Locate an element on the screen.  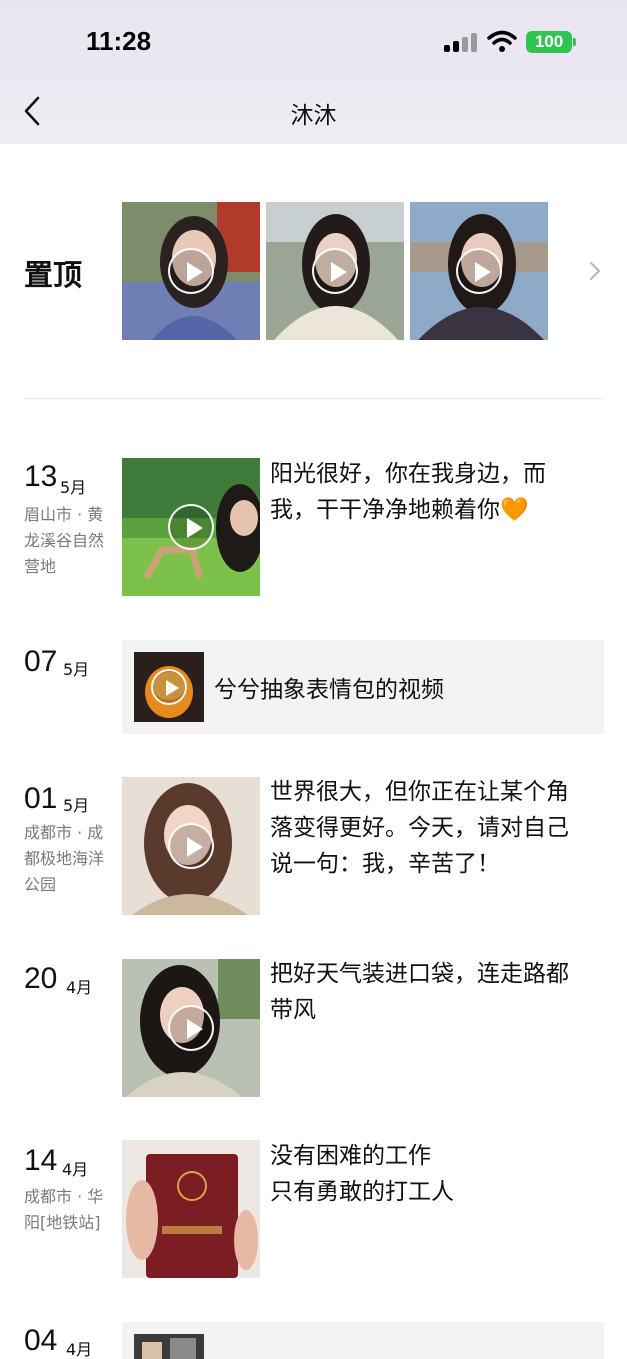
post-day: 07 is located at coordinates (41, 661).